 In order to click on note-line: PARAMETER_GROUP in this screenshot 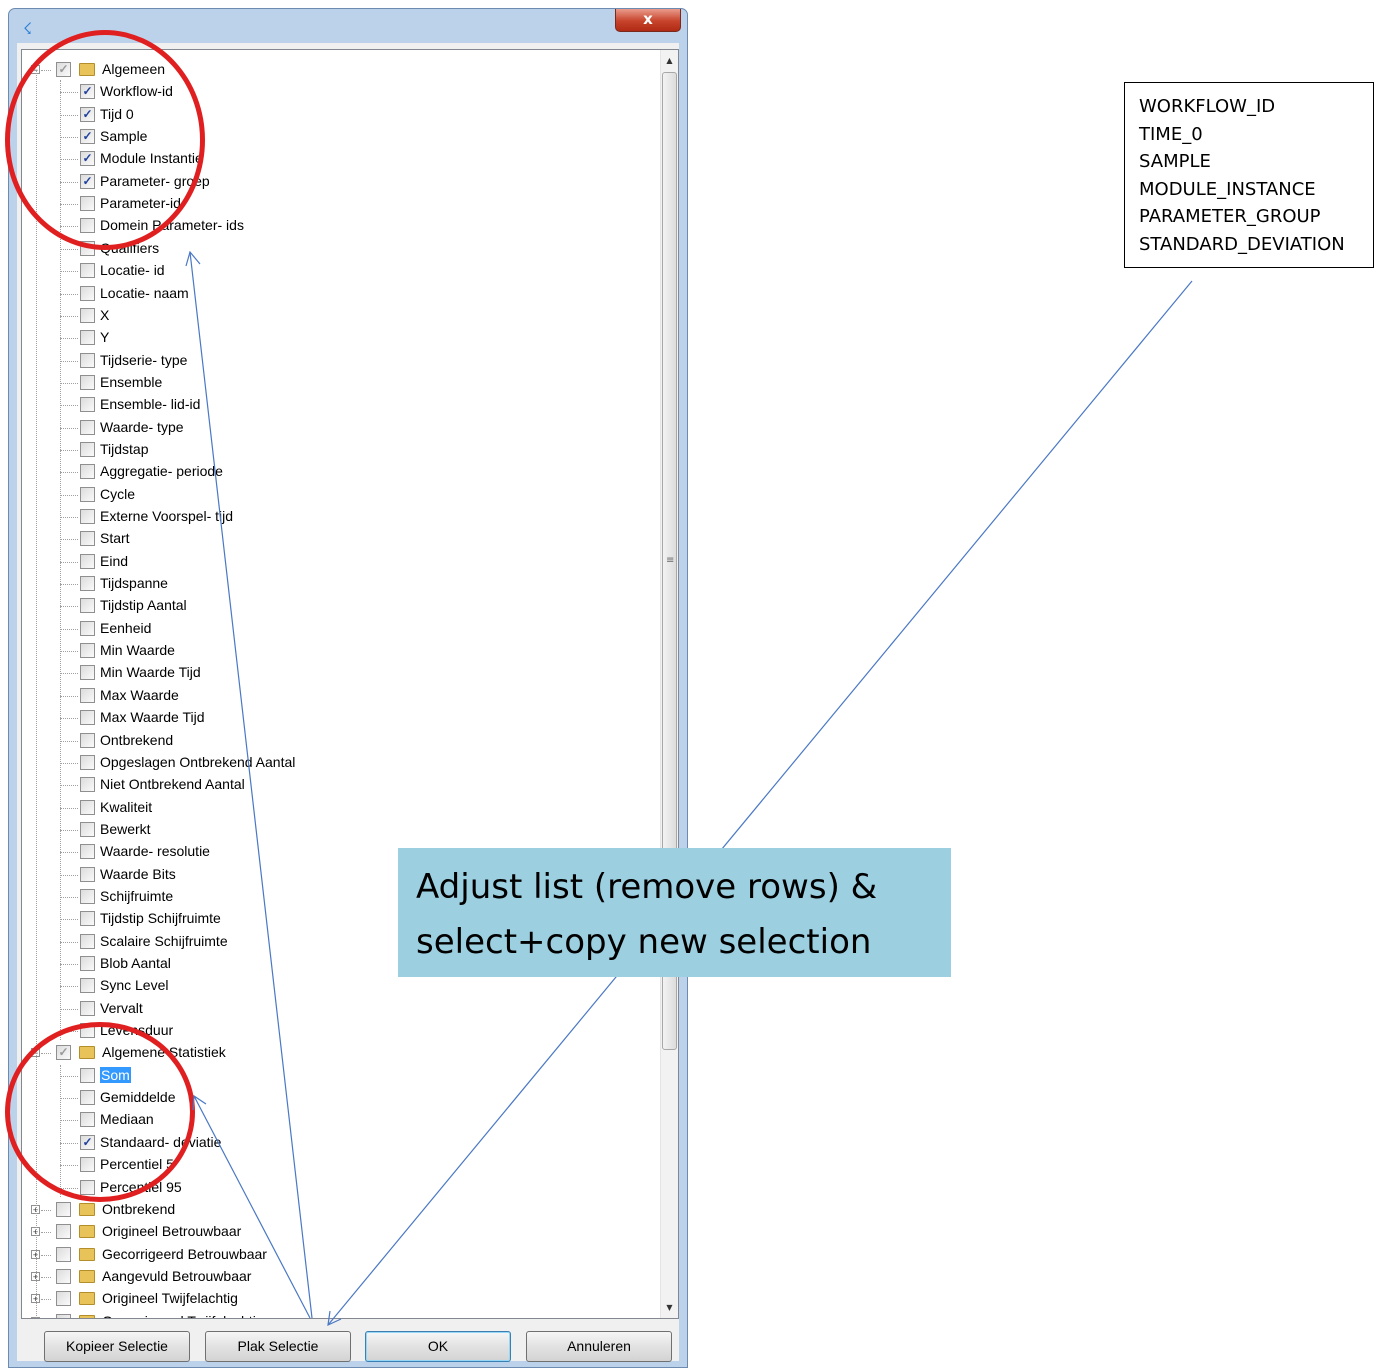, I will do `click(1230, 216)`.